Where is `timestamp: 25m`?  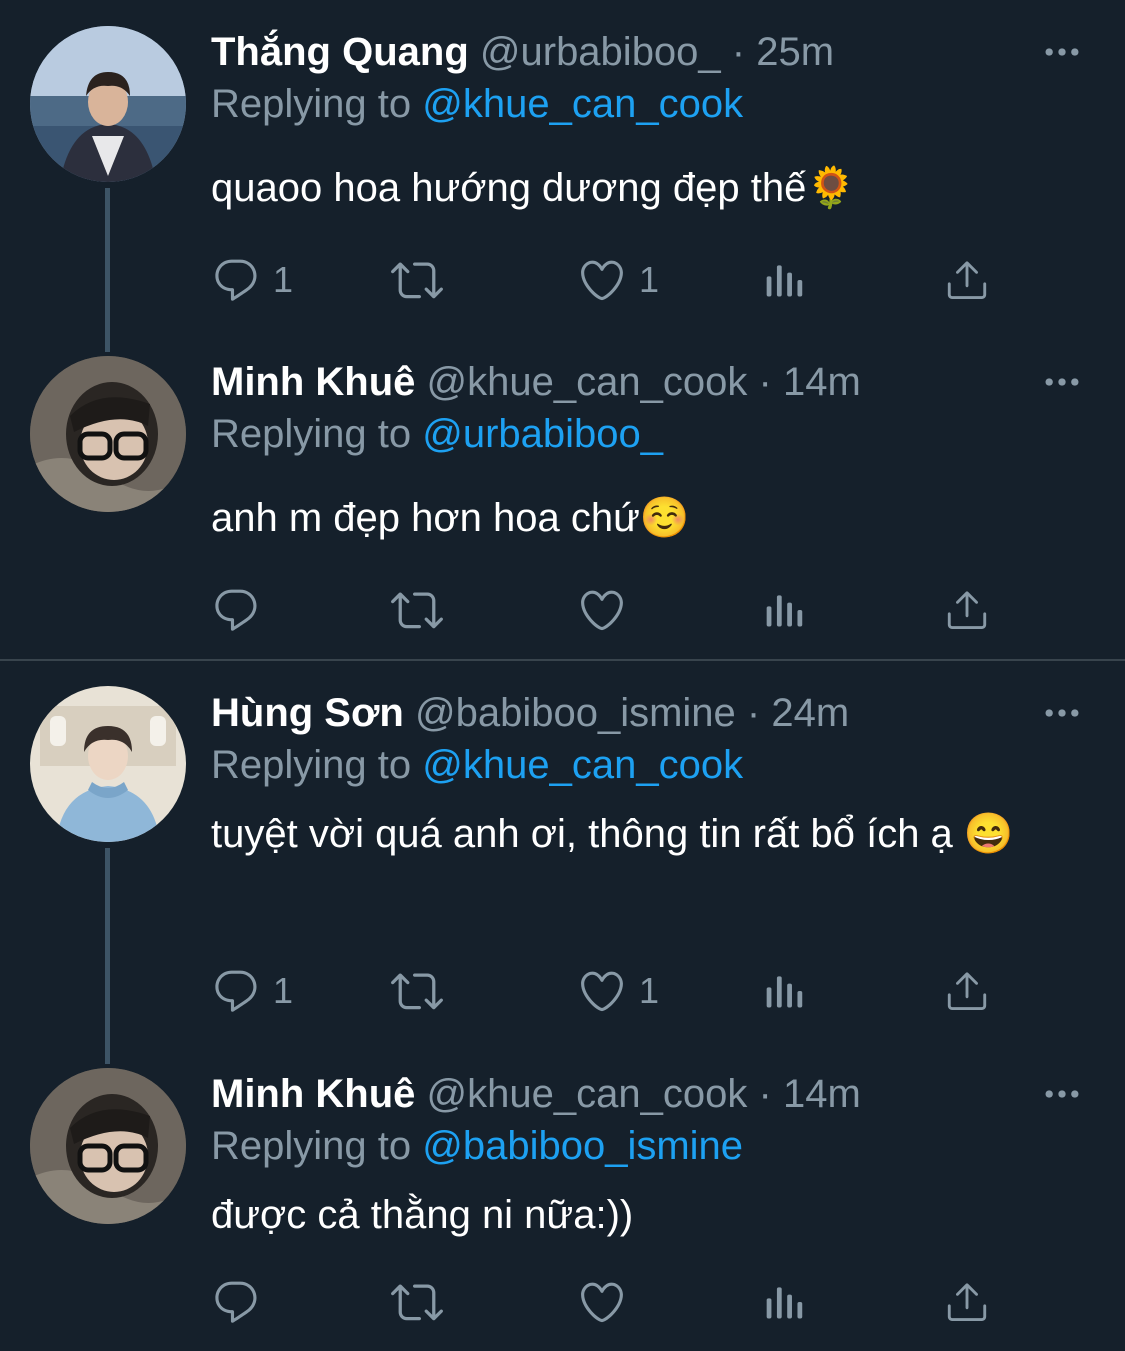
timestamp: 25m is located at coordinates (795, 52).